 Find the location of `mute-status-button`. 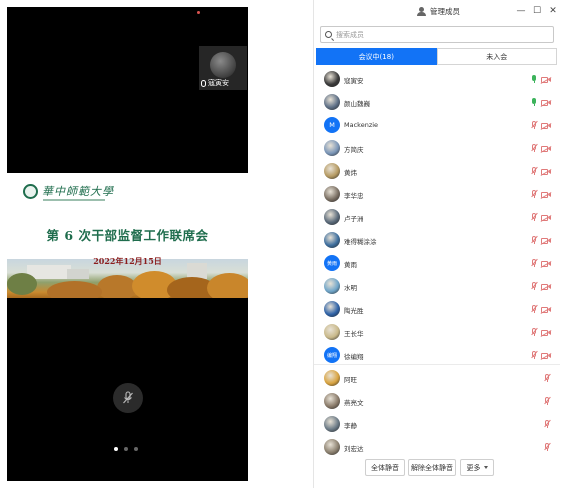

mute-status-button is located at coordinates (128, 398).